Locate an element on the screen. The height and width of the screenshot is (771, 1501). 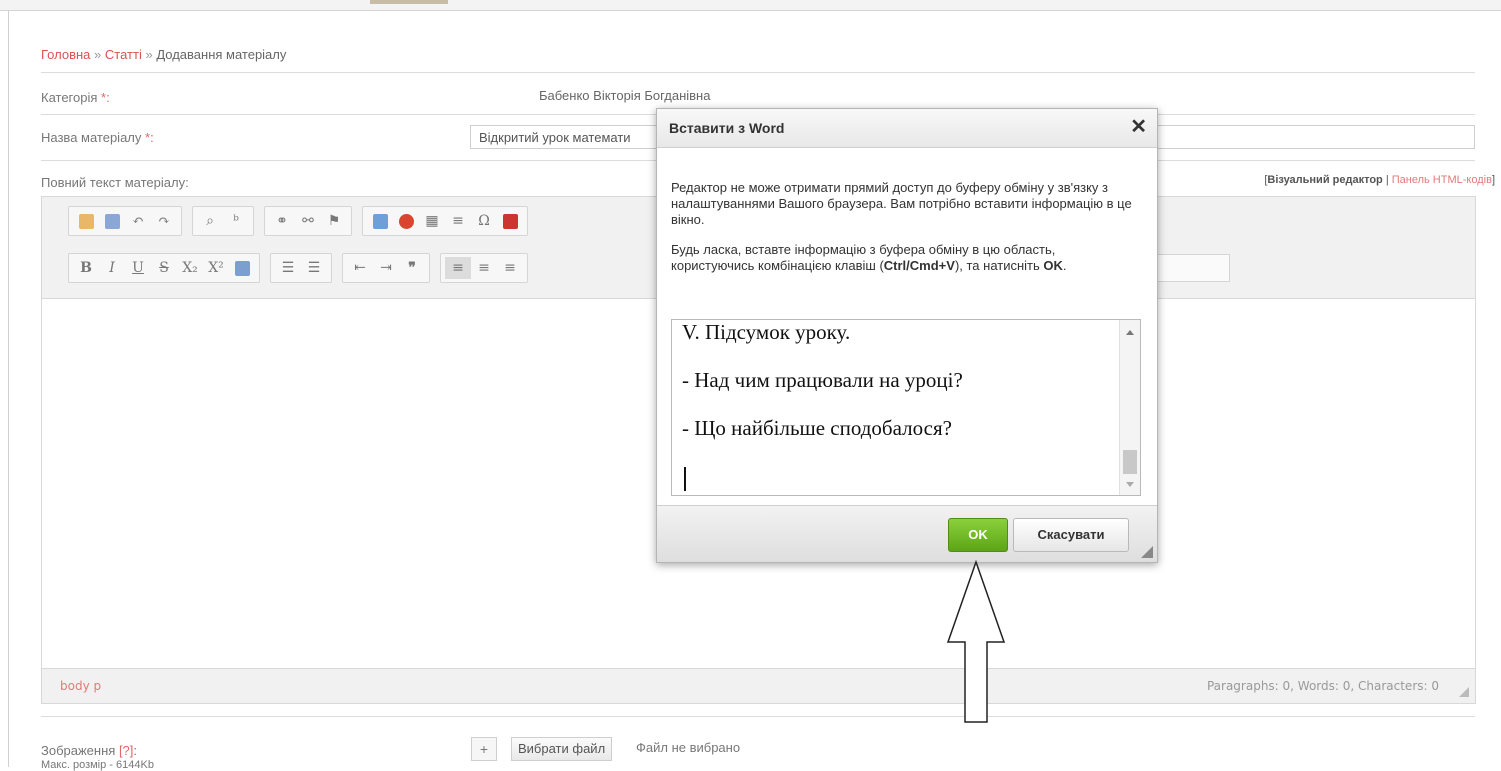
dialog-title: Вставити з Word is located at coordinates (727, 128).